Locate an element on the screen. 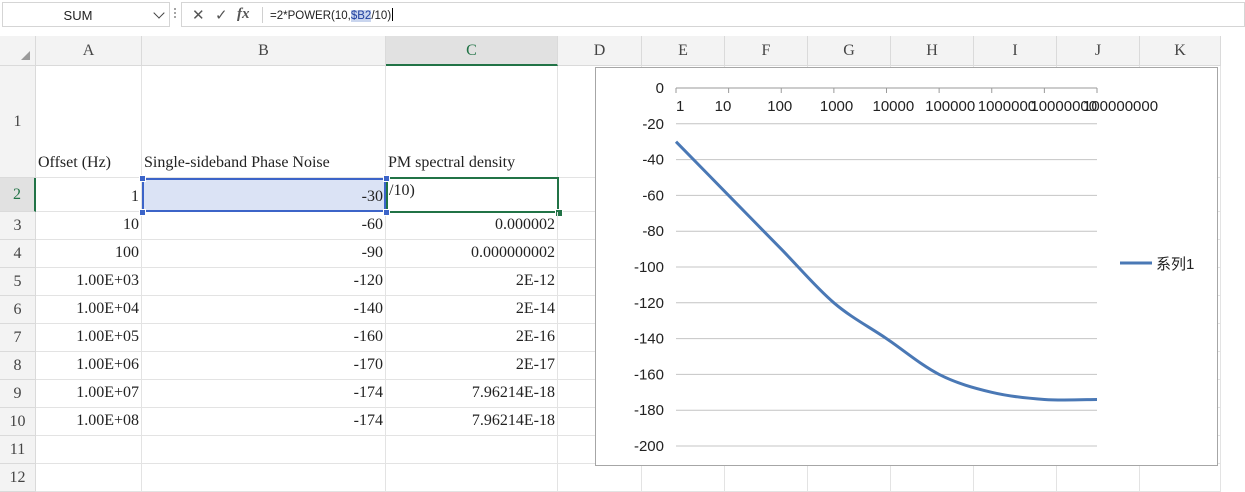 This screenshot has width=1245, height=492. row-header-6: 6 is located at coordinates (18, 310).